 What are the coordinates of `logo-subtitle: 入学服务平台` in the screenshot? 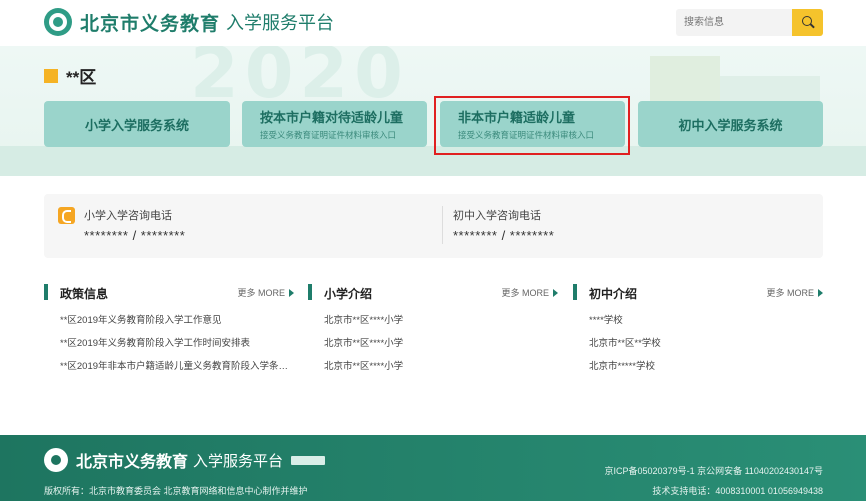 It's located at (280, 23).